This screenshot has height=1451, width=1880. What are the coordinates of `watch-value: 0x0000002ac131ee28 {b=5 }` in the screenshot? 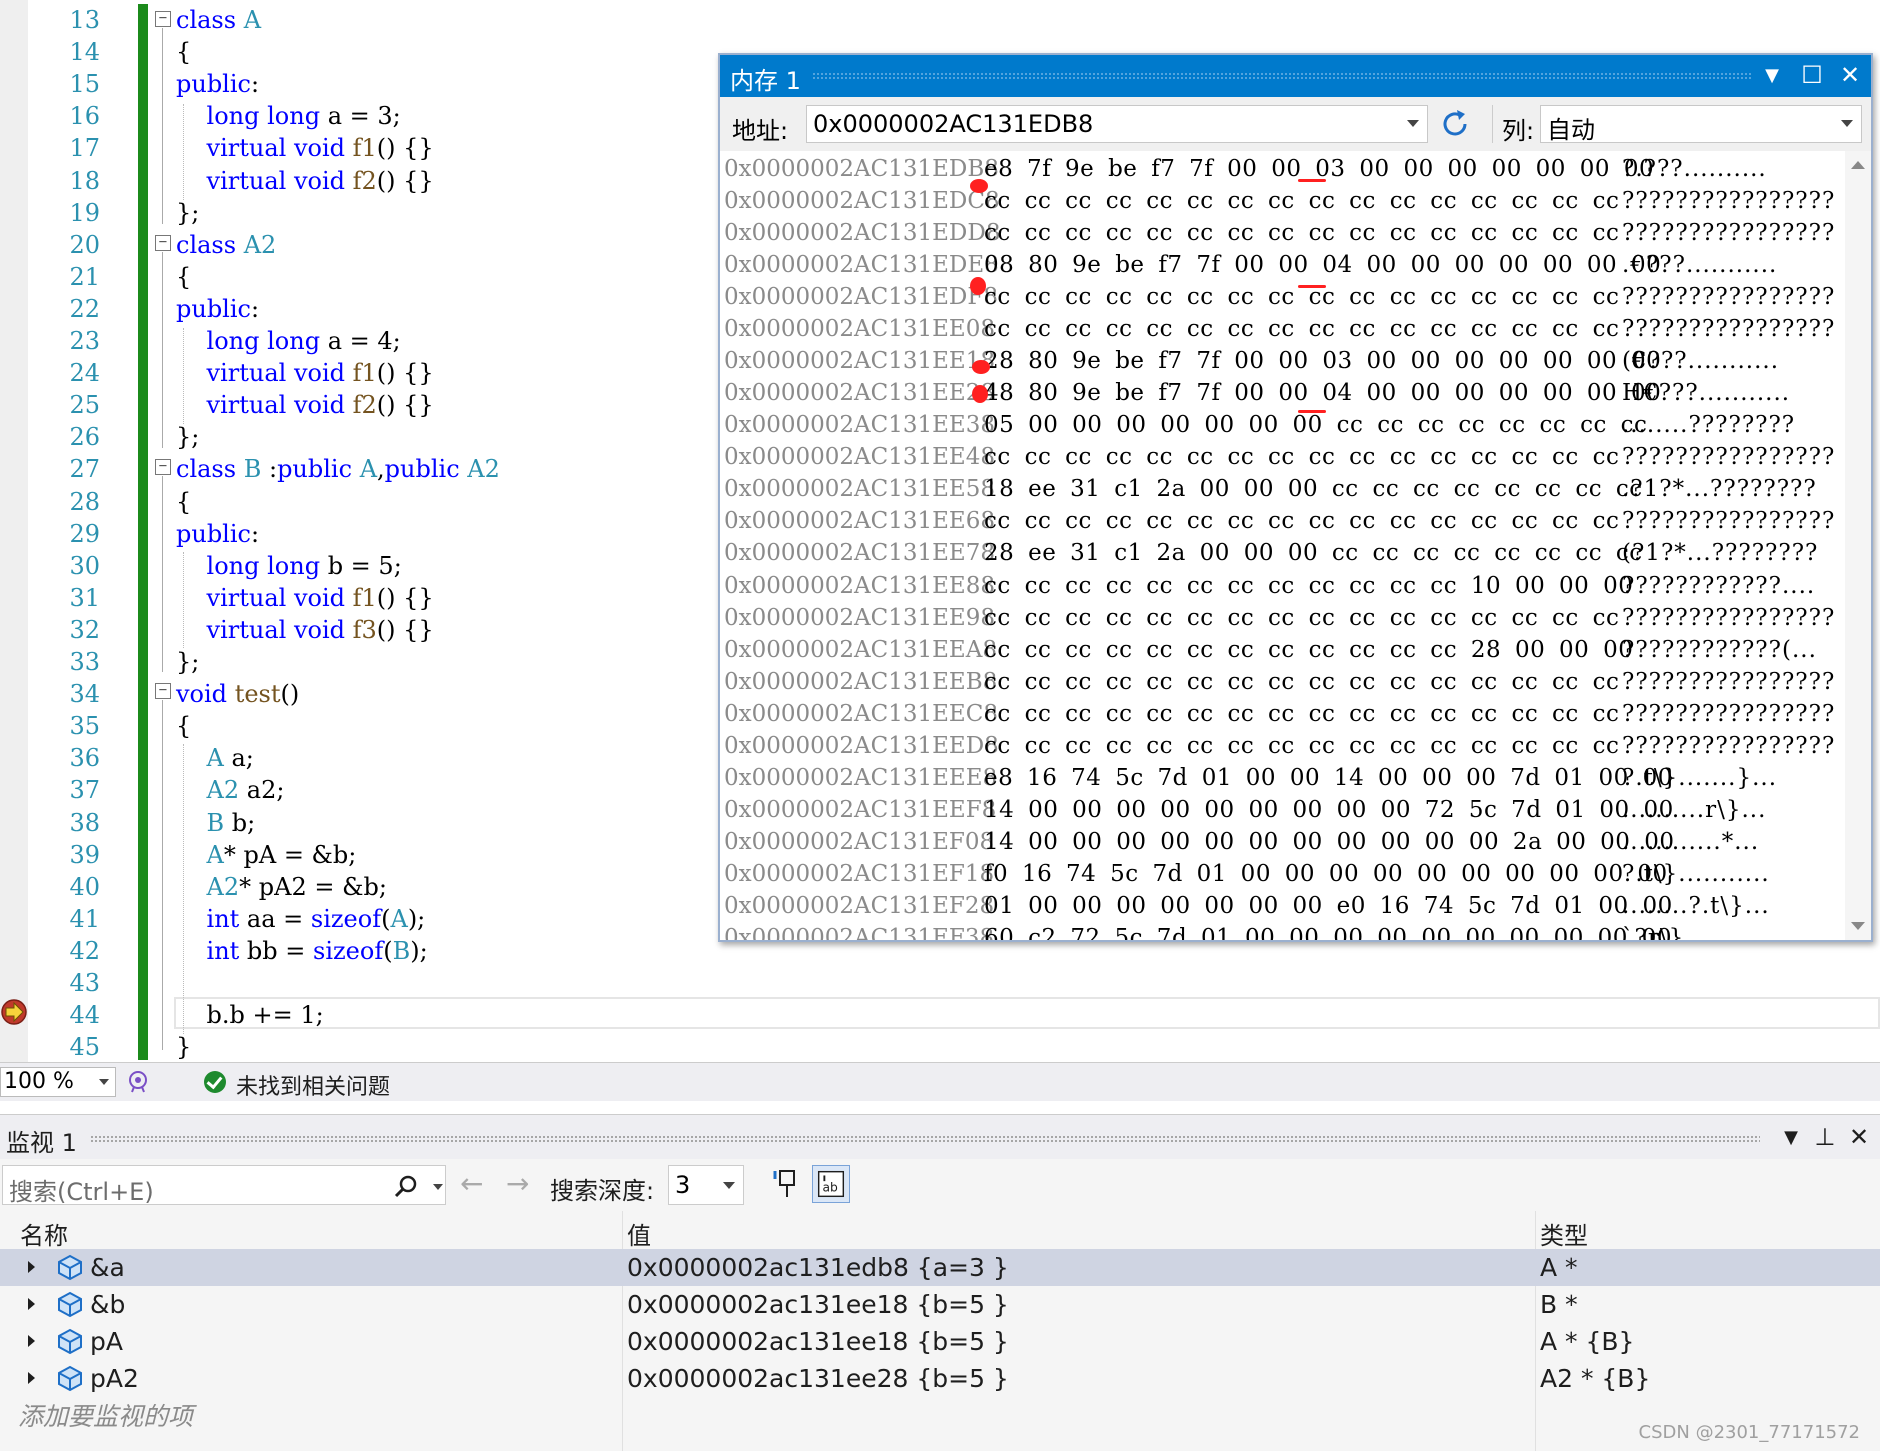 It's located at (818, 1378).